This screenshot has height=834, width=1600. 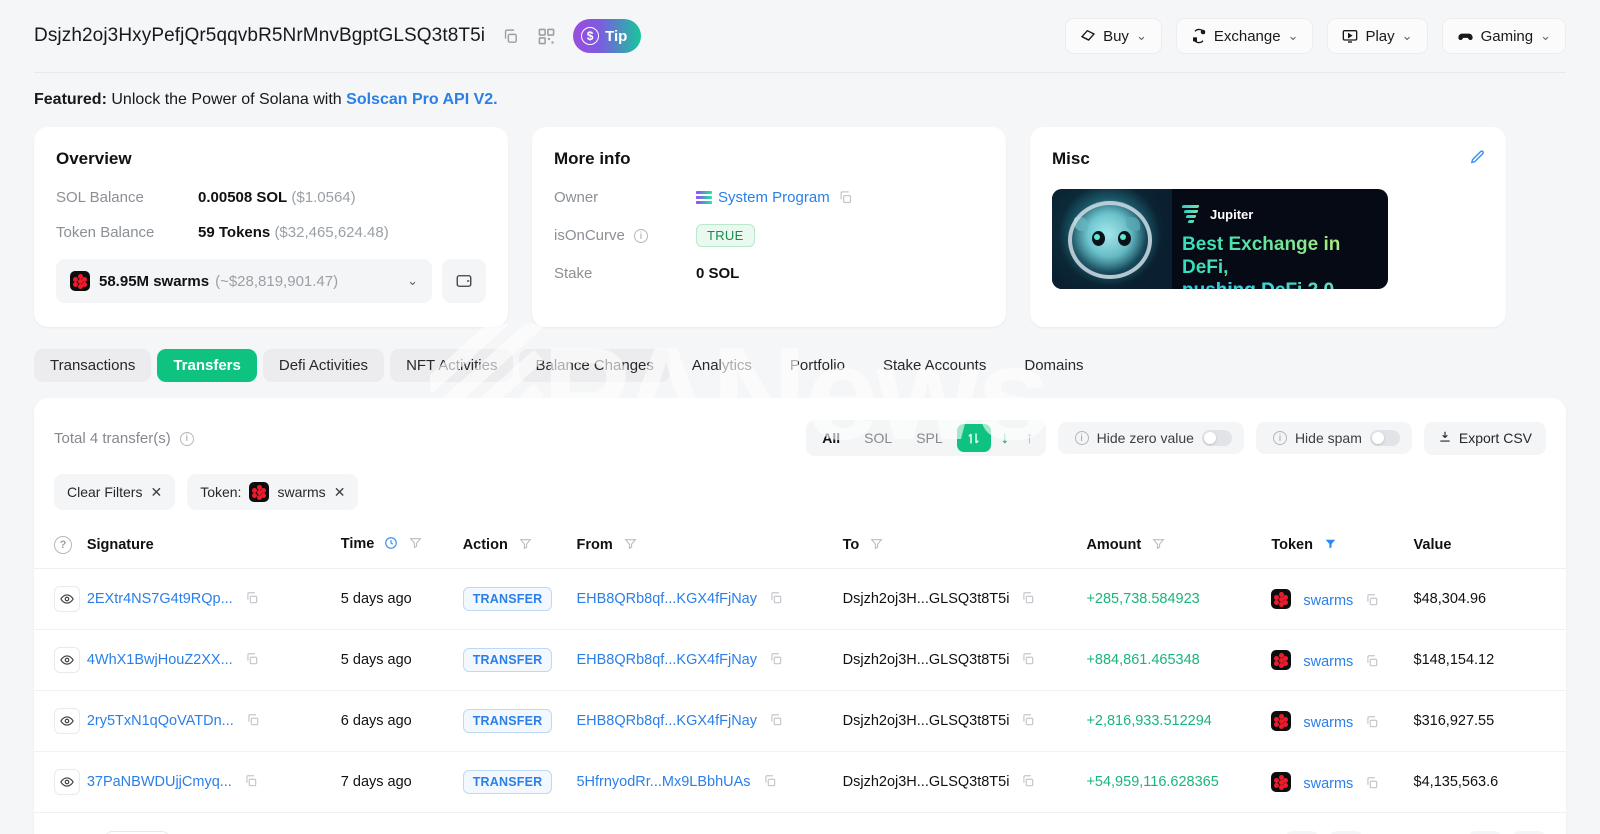 I want to click on direction-out-button: ↑, so click(x=1029, y=438).